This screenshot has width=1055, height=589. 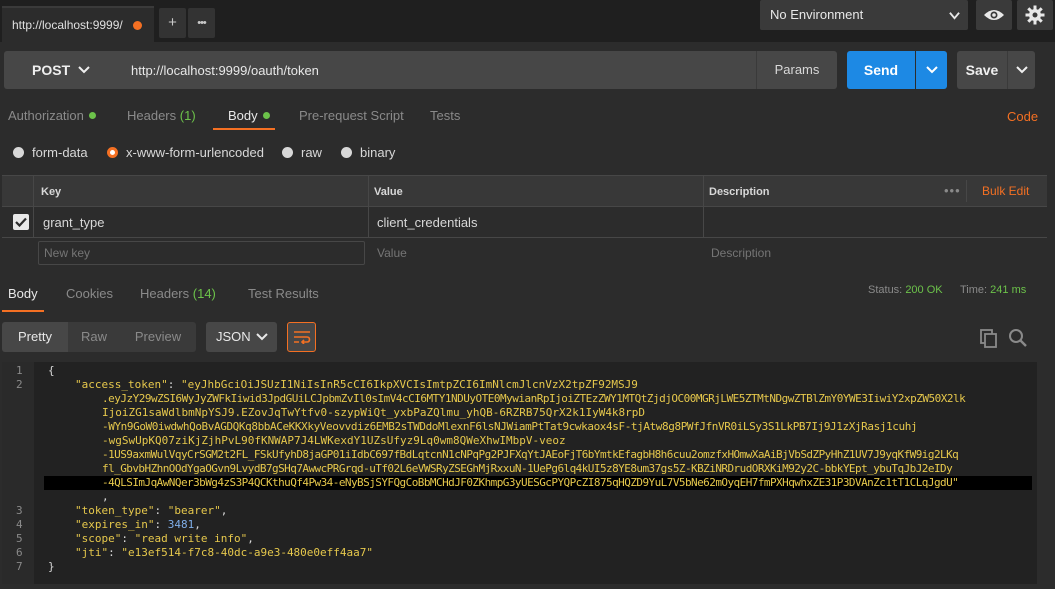 I want to click on send-options-button, so click(x=931, y=70).